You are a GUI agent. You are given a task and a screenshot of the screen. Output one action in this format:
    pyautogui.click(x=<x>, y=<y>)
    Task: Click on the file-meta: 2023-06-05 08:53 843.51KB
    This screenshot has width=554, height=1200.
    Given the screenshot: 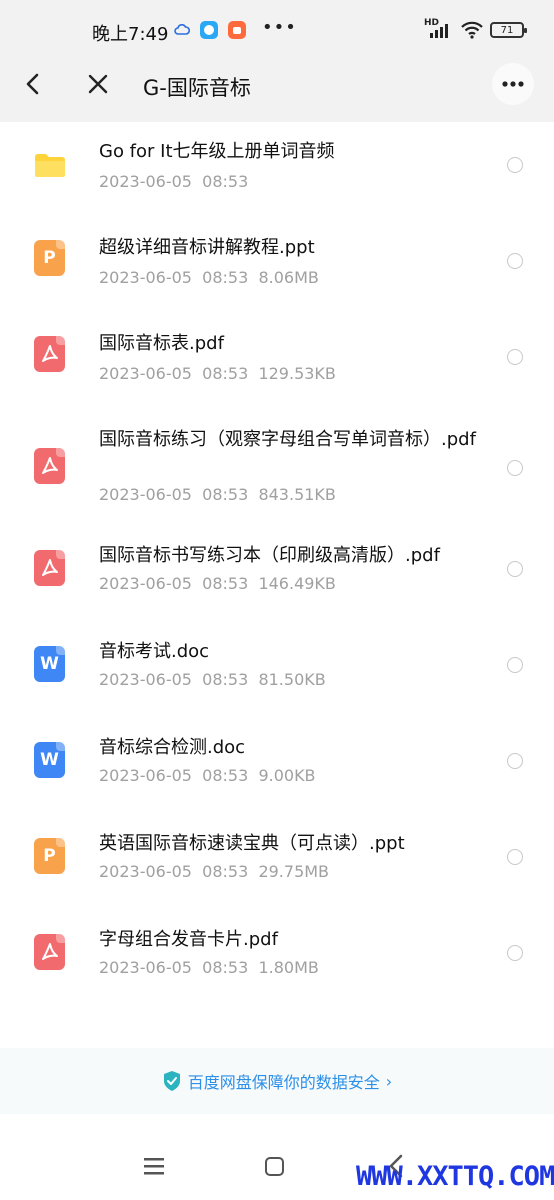 What is the action you would take?
    pyautogui.click(x=217, y=494)
    